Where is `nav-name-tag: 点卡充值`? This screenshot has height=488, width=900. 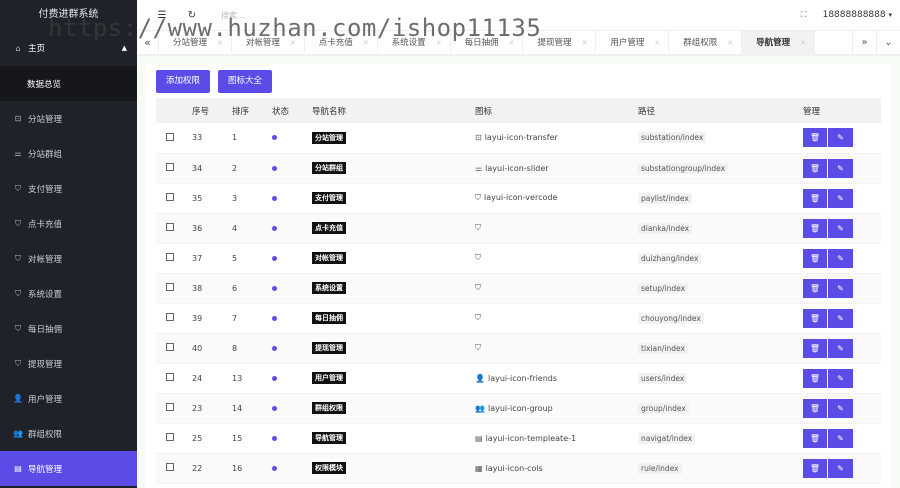 nav-name-tag: 点卡充值 is located at coordinates (329, 228).